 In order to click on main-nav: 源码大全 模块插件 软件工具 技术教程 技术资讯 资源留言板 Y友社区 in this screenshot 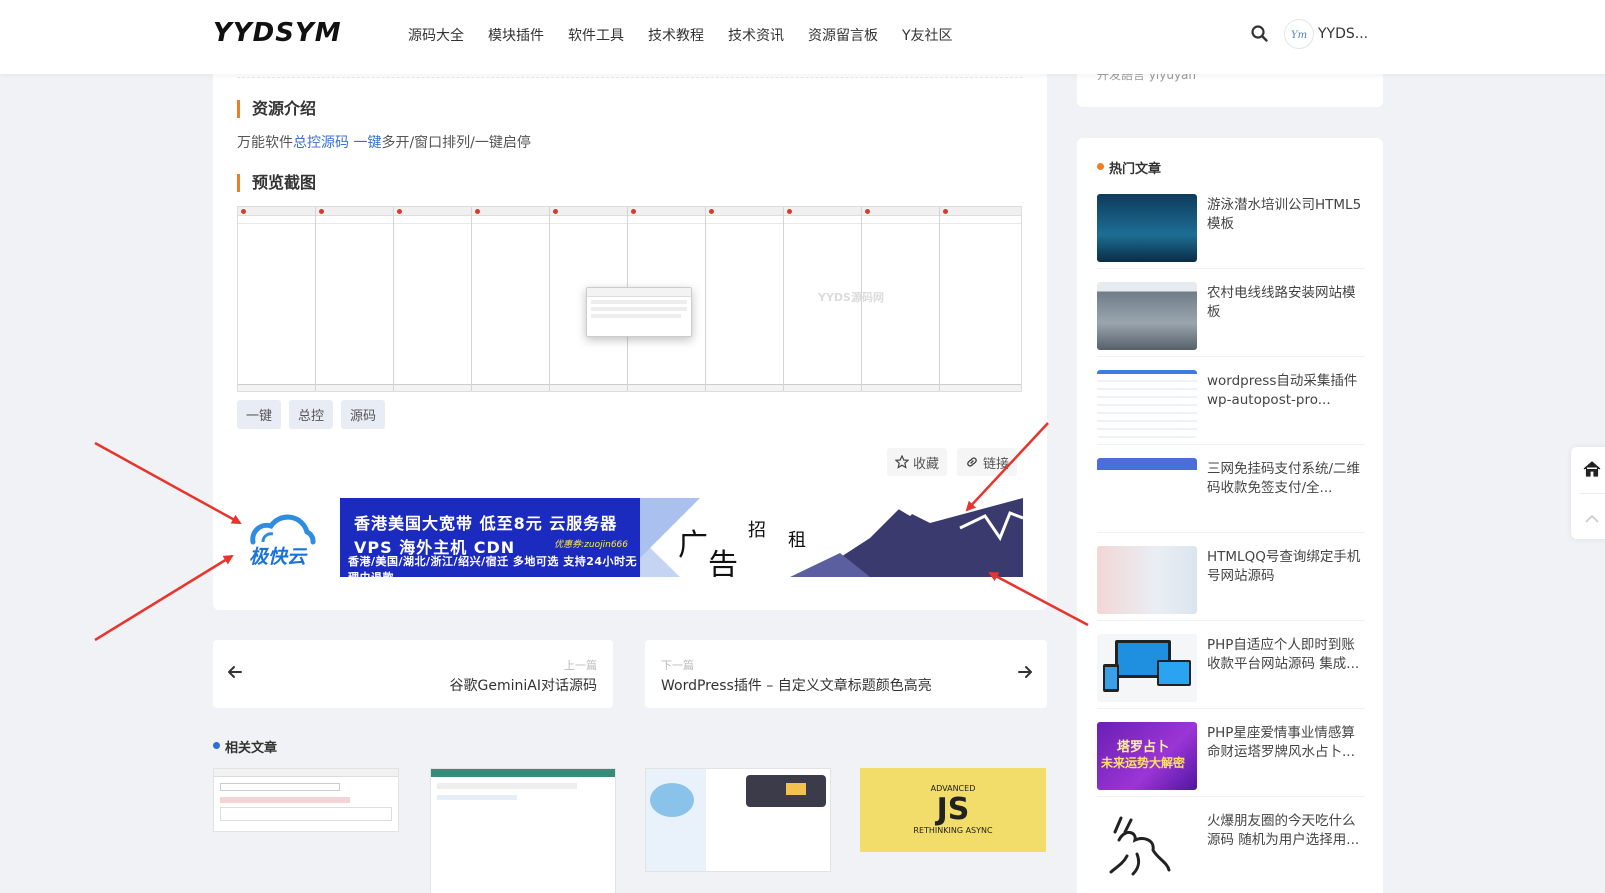, I will do `click(692, 35)`.